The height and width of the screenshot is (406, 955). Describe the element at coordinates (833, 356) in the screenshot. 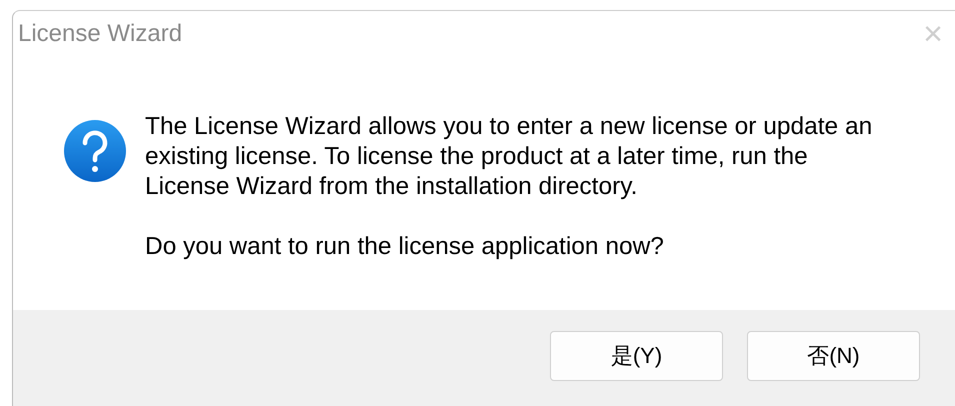

I see `dialog-button: 否(N)` at that location.